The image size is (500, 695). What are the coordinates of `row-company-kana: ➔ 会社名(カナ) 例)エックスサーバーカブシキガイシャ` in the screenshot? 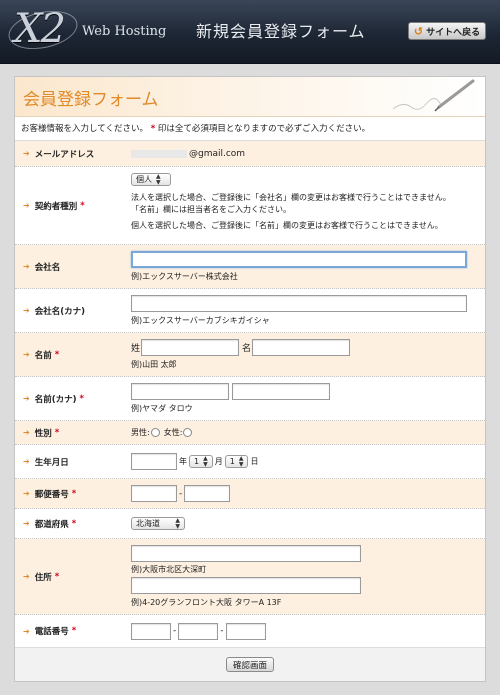 It's located at (250, 311).